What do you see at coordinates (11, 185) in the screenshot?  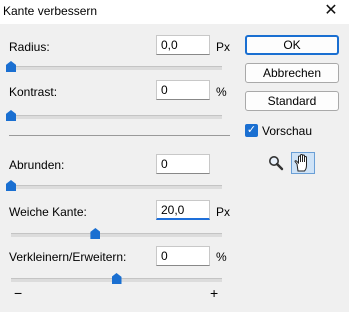 I see `abrunden-slider-thumb` at bounding box center [11, 185].